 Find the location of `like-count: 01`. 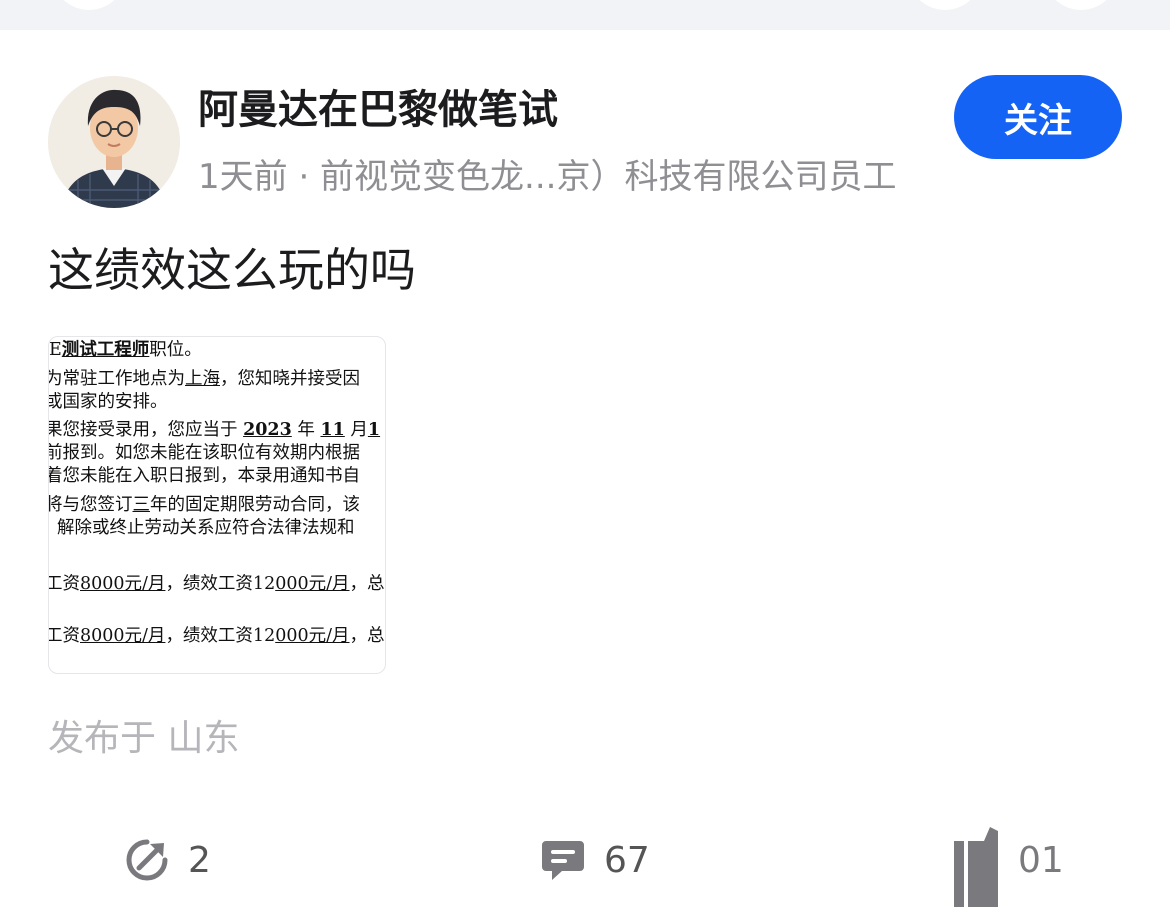

like-count: 01 is located at coordinates (1041, 860).